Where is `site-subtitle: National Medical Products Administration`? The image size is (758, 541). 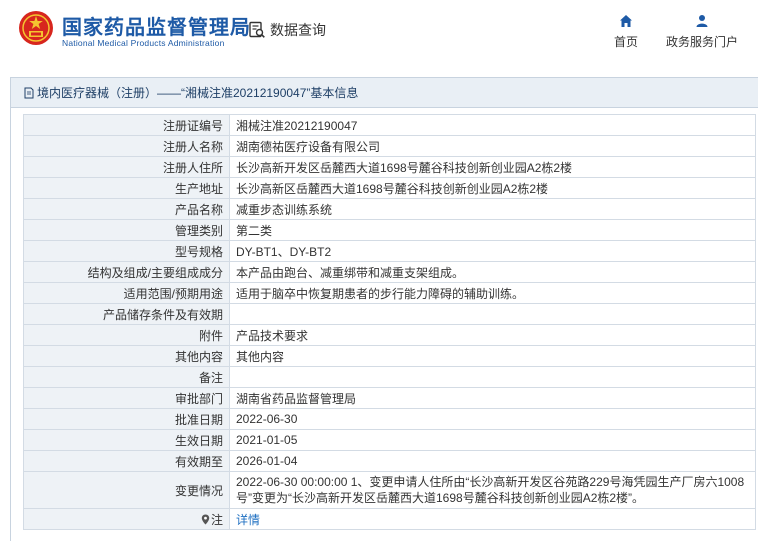
site-subtitle: National Medical Products Administration is located at coordinates (143, 43).